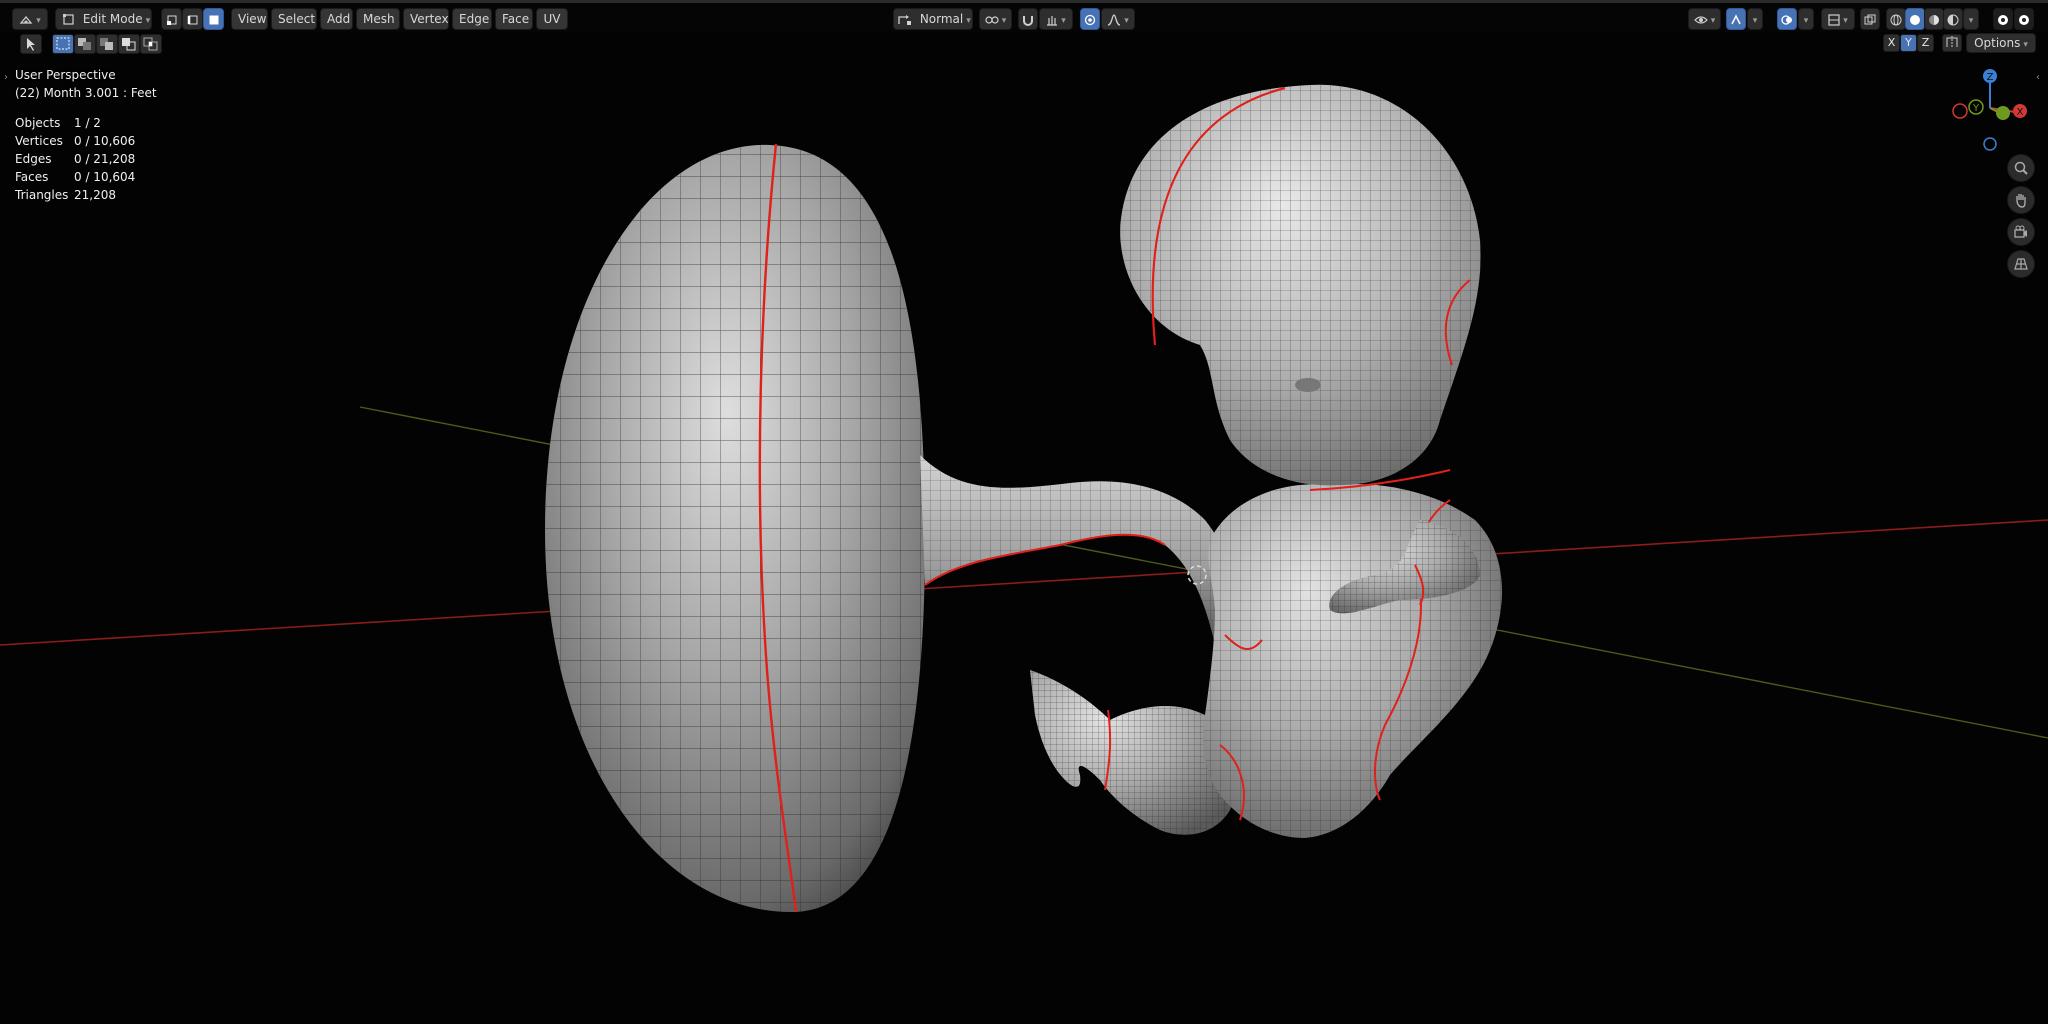  I want to click on view-menu: View, so click(249, 19).